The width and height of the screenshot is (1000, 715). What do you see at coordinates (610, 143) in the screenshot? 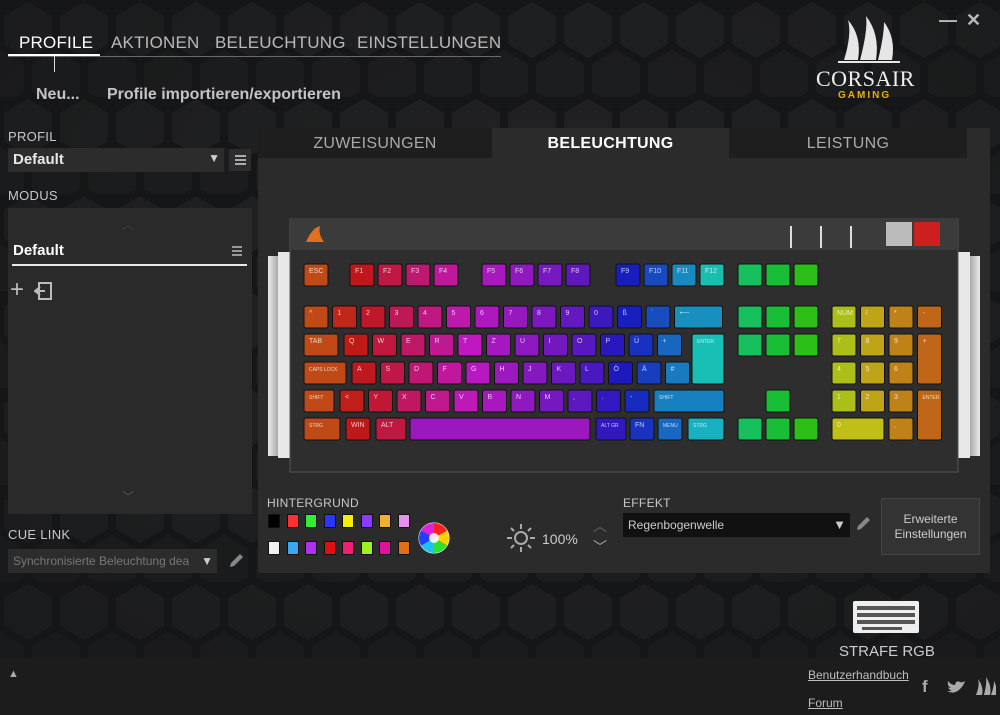
I see `tab-lighting-sub: BELEUCHTUNG` at bounding box center [610, 143].